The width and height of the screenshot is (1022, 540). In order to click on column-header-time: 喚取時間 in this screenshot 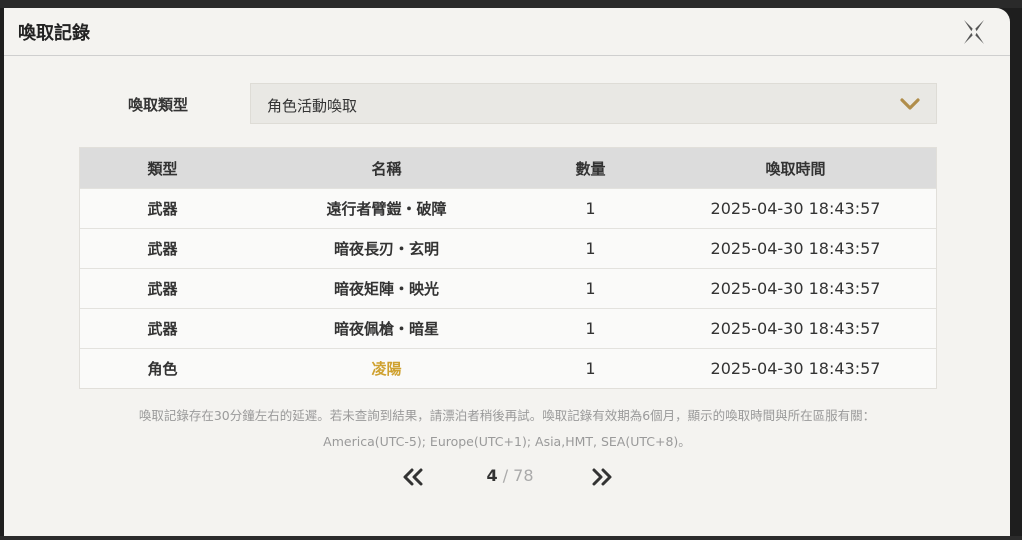, I will do `click(795, 168)`.